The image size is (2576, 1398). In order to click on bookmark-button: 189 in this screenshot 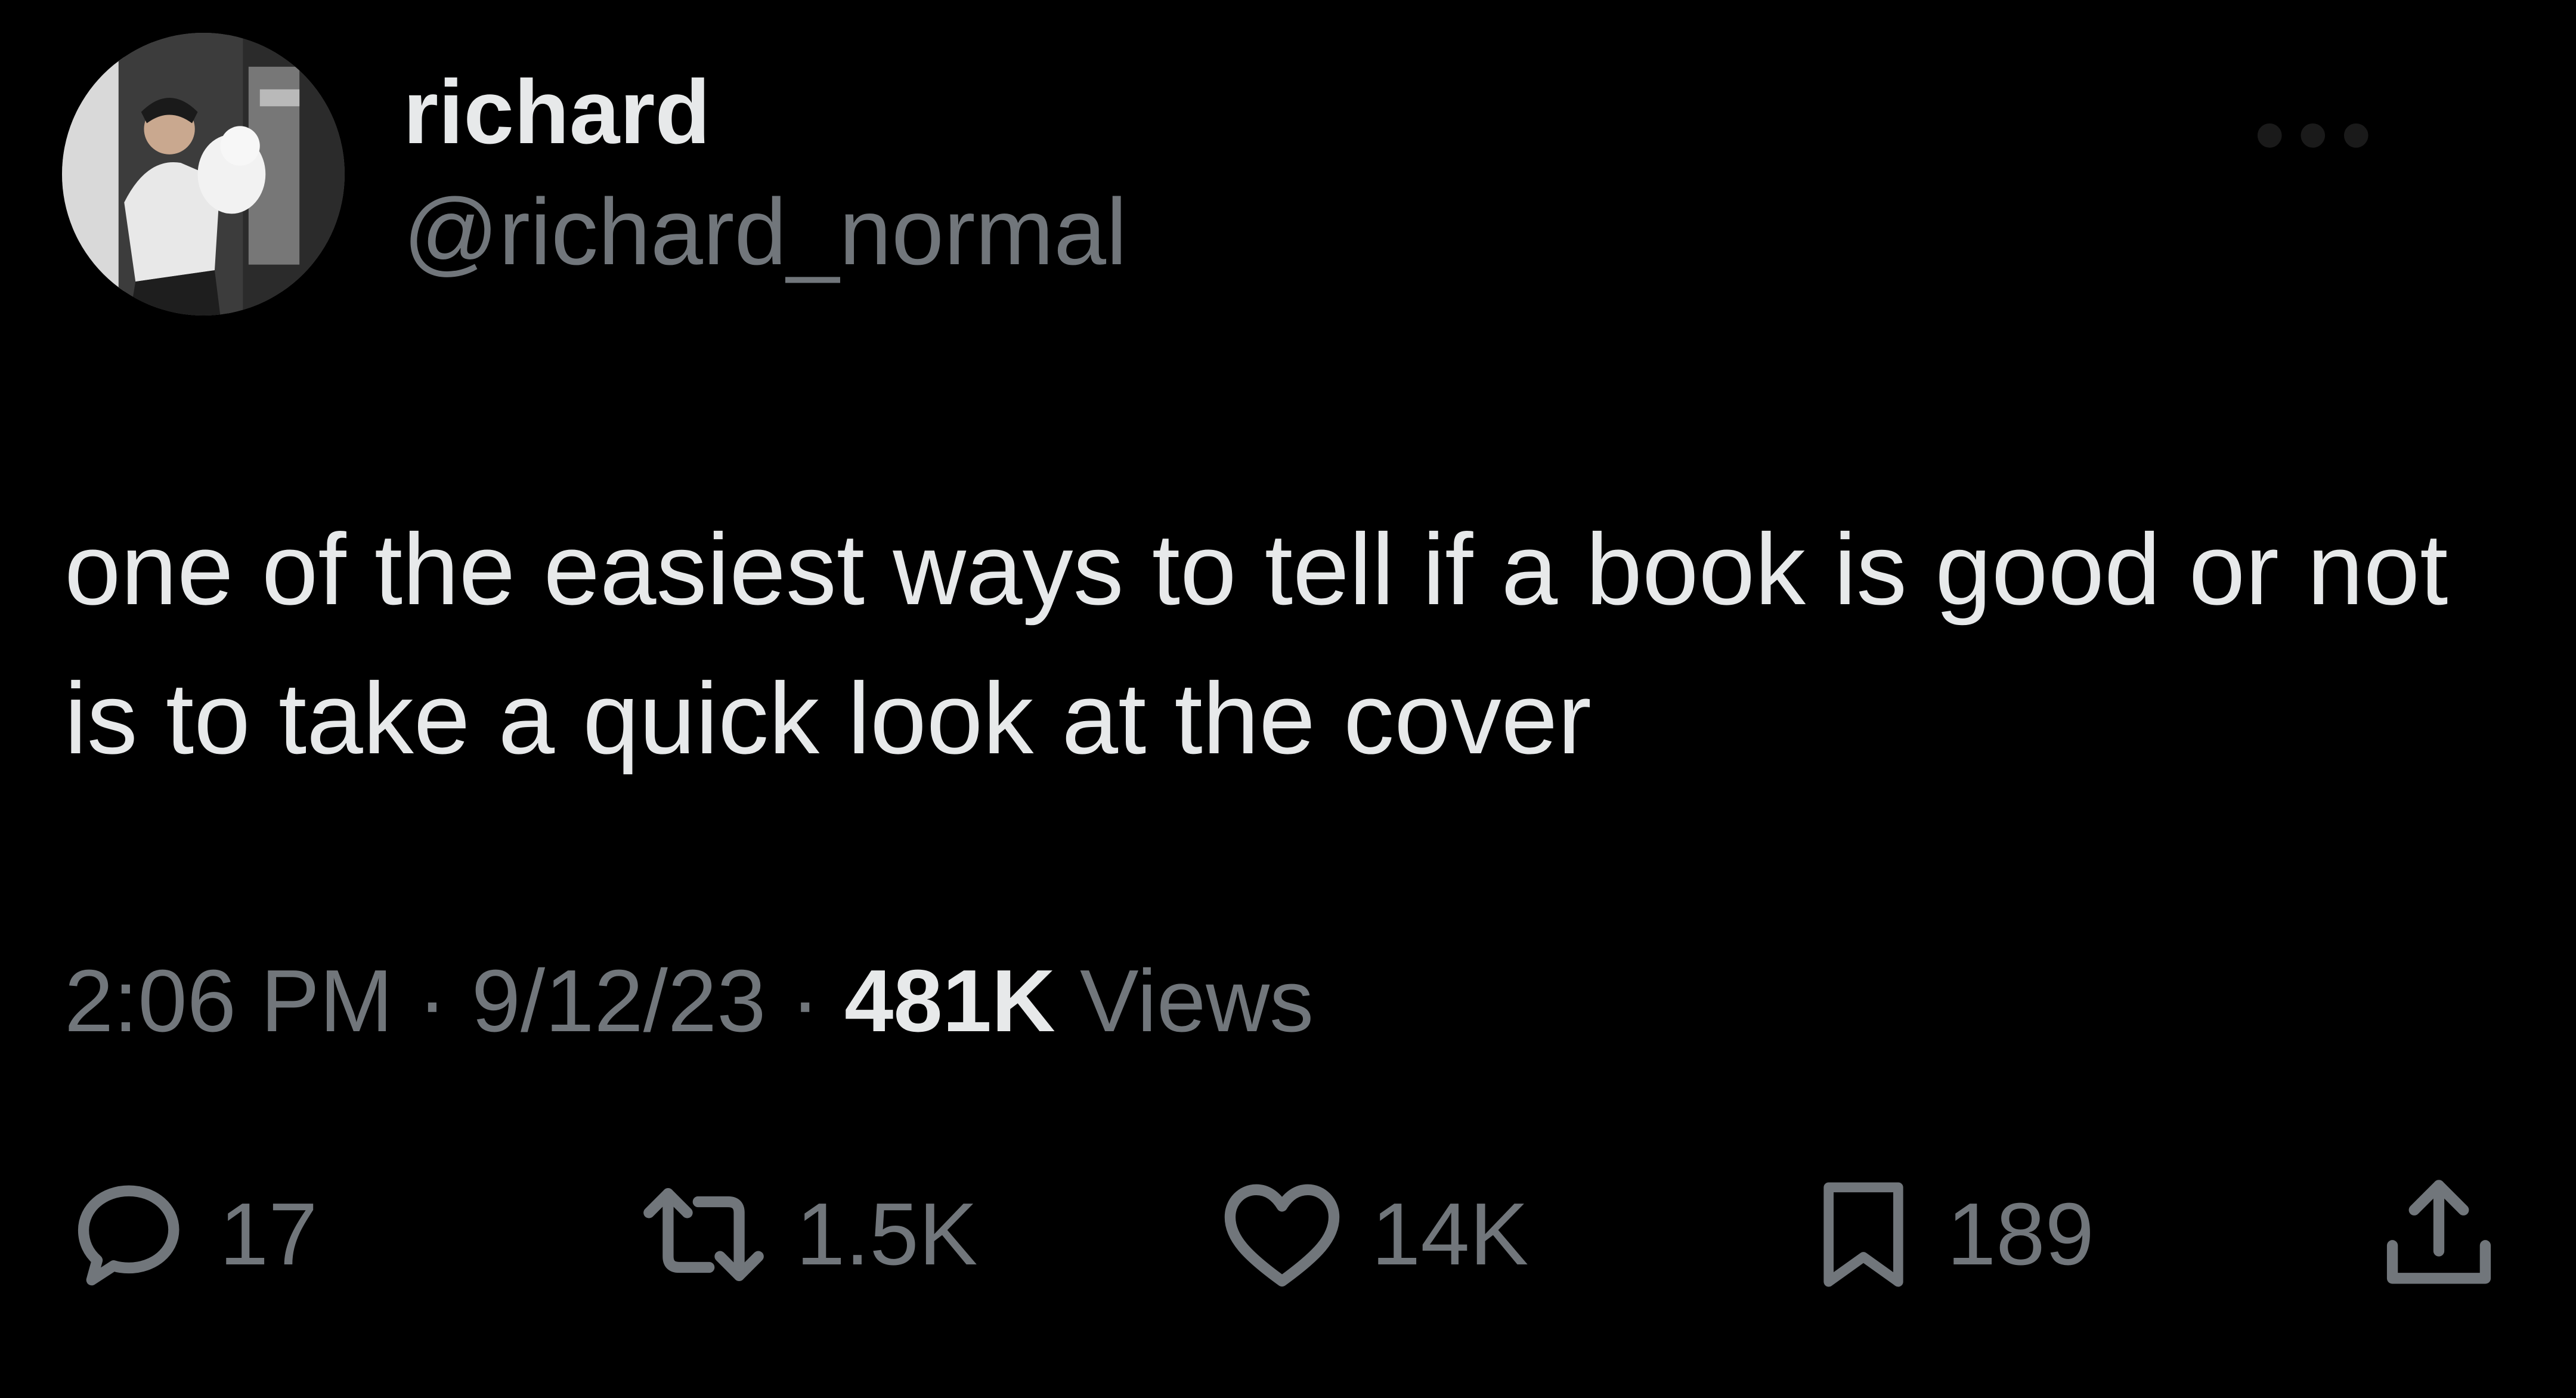, I will do `click(1949, 1234)`.